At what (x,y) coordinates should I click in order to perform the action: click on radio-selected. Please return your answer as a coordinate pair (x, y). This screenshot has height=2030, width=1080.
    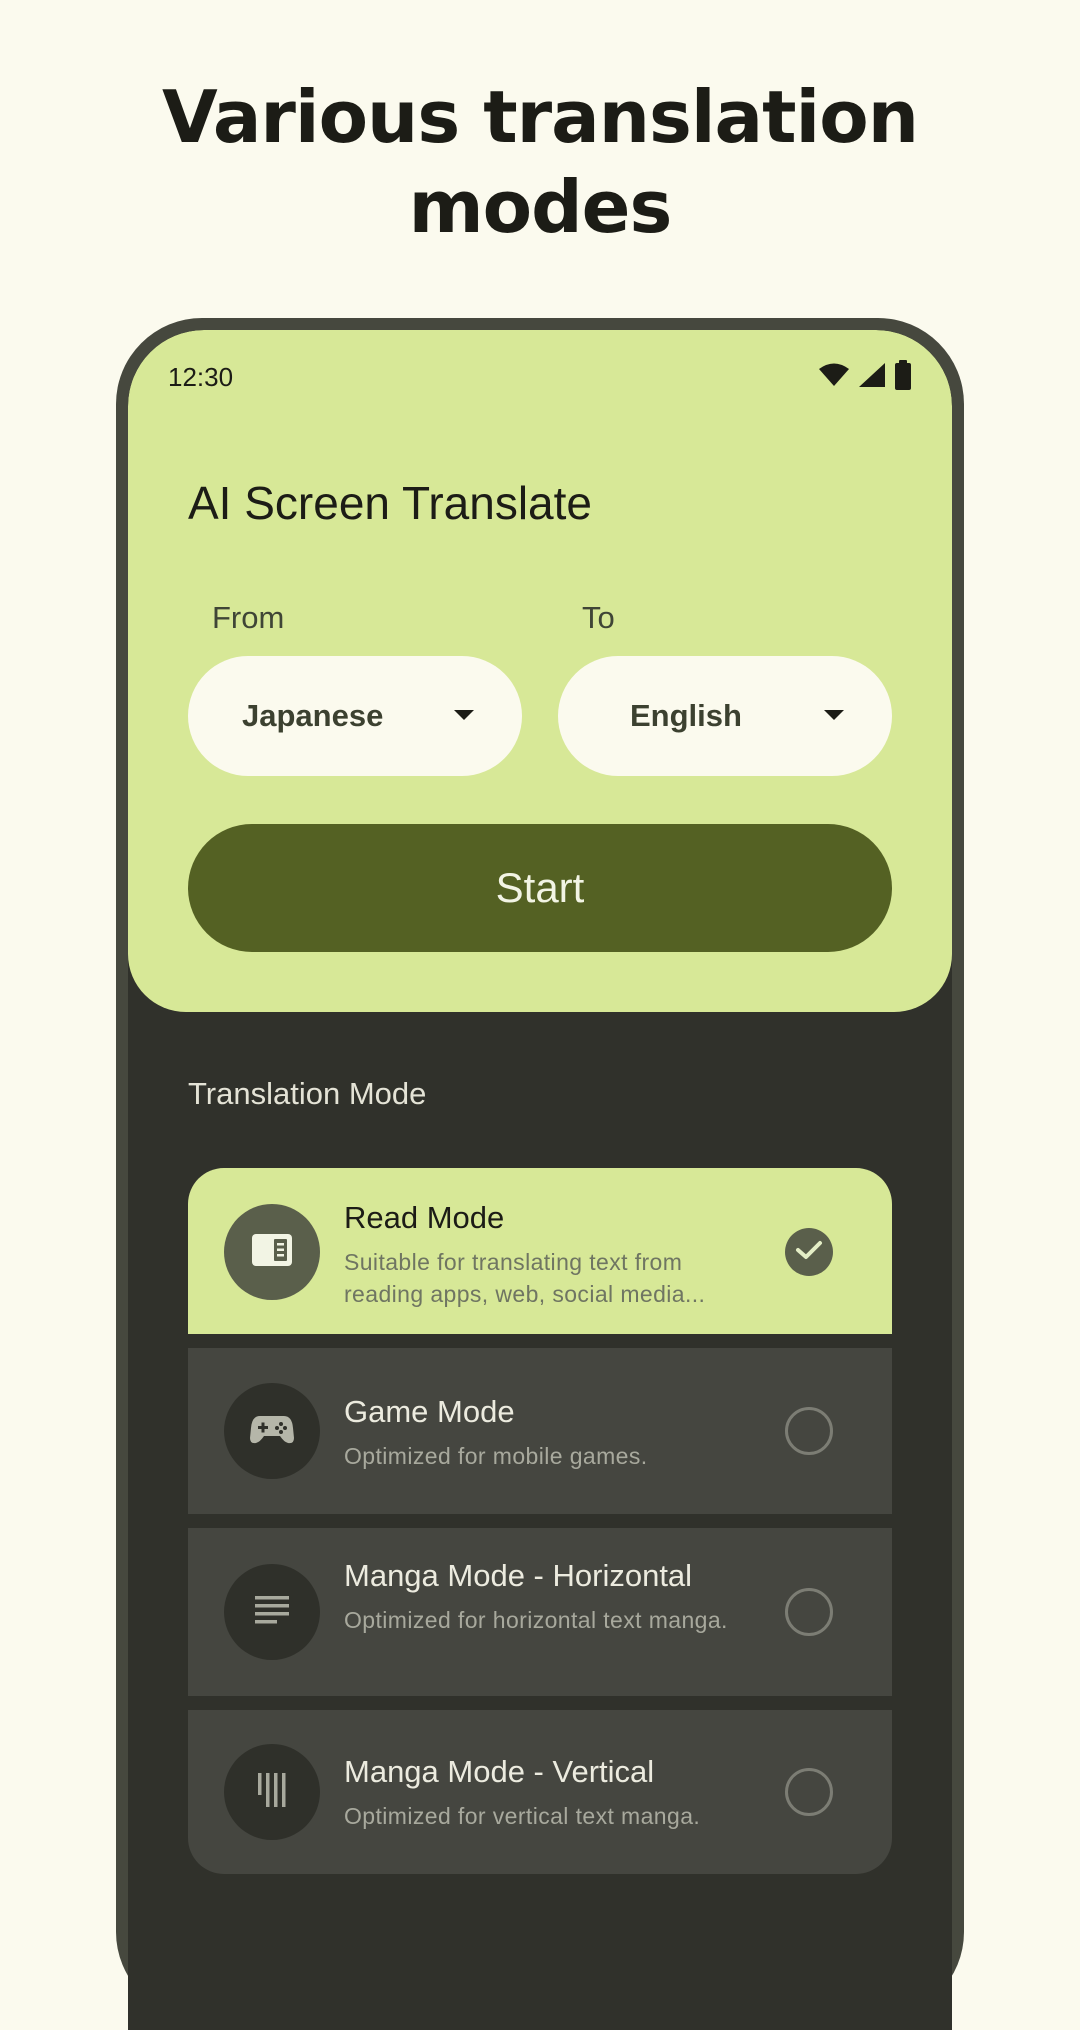
    Looking at the image, I should click on (809, 1252).